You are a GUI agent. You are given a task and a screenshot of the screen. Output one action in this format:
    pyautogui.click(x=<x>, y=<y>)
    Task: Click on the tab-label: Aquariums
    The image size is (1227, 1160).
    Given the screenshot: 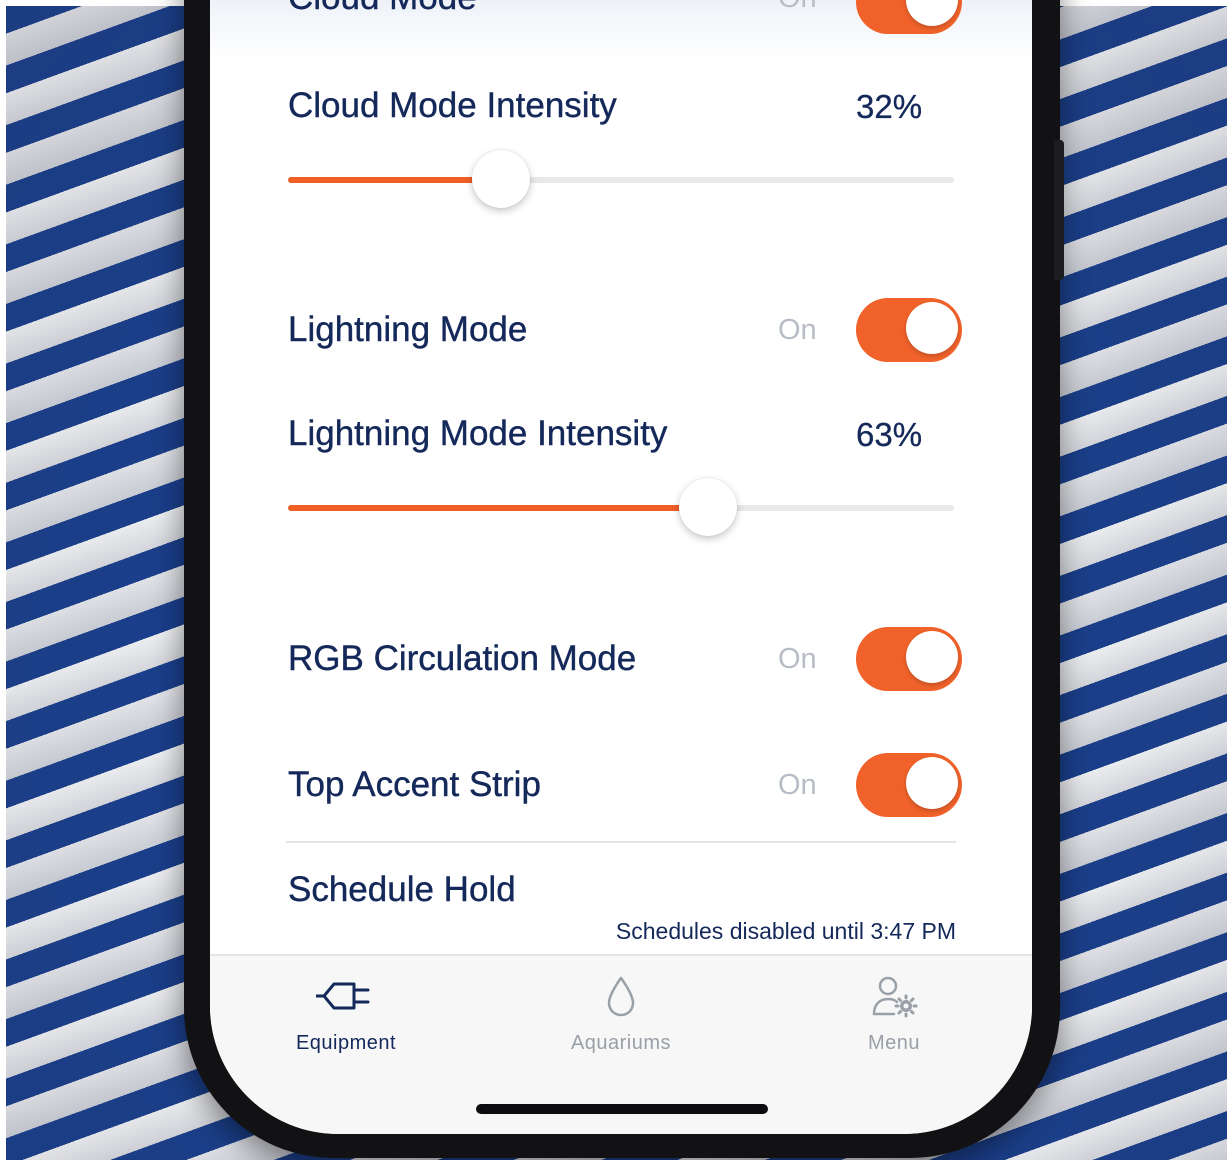 What is the action you would take?
    pyautogui.click(x=621, y=1043)
    